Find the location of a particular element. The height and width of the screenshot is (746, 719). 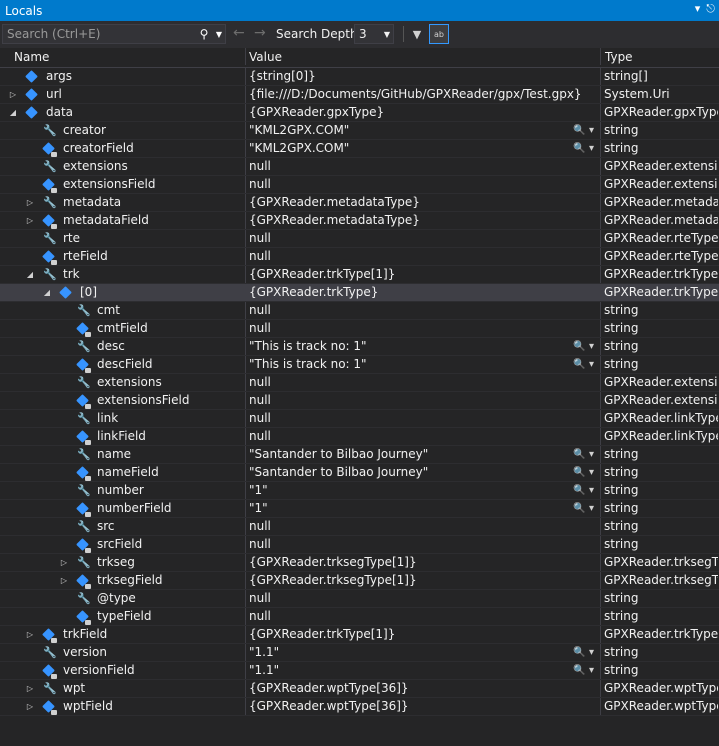

search-depth-select: 3 ▼ is located at coordinates (374, 34).